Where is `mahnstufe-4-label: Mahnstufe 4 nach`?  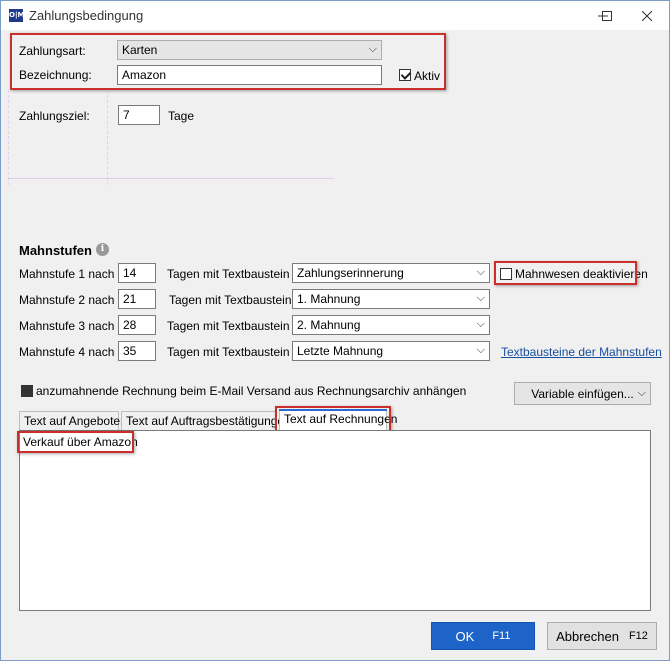 mahnstufe-4-label: Mahnstufe 4 nach is located at coordinates (67, 352).